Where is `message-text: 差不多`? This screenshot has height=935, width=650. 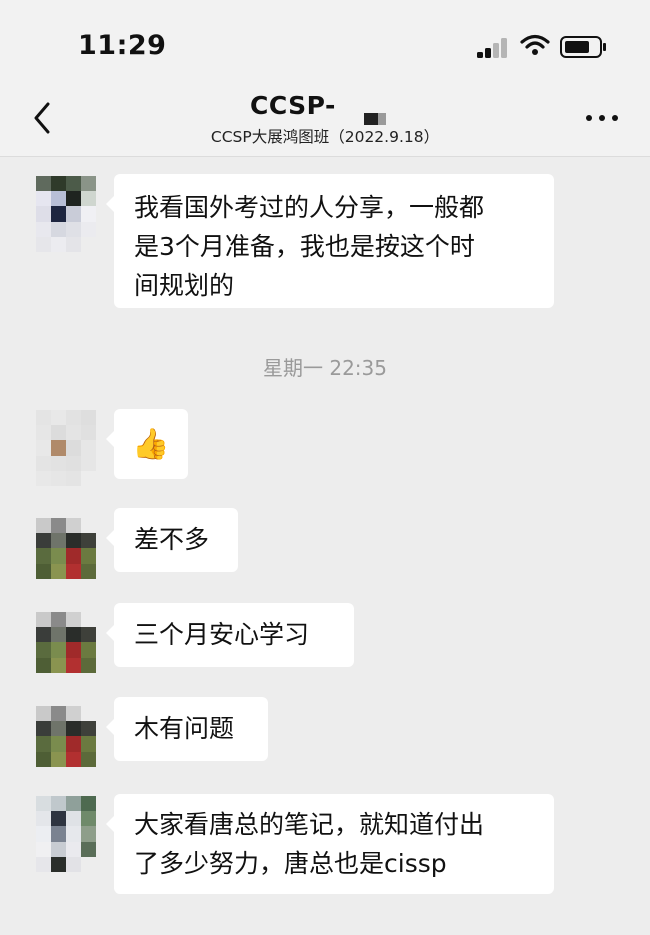 message-text: 差不多 is located at coordinates (172, 539).